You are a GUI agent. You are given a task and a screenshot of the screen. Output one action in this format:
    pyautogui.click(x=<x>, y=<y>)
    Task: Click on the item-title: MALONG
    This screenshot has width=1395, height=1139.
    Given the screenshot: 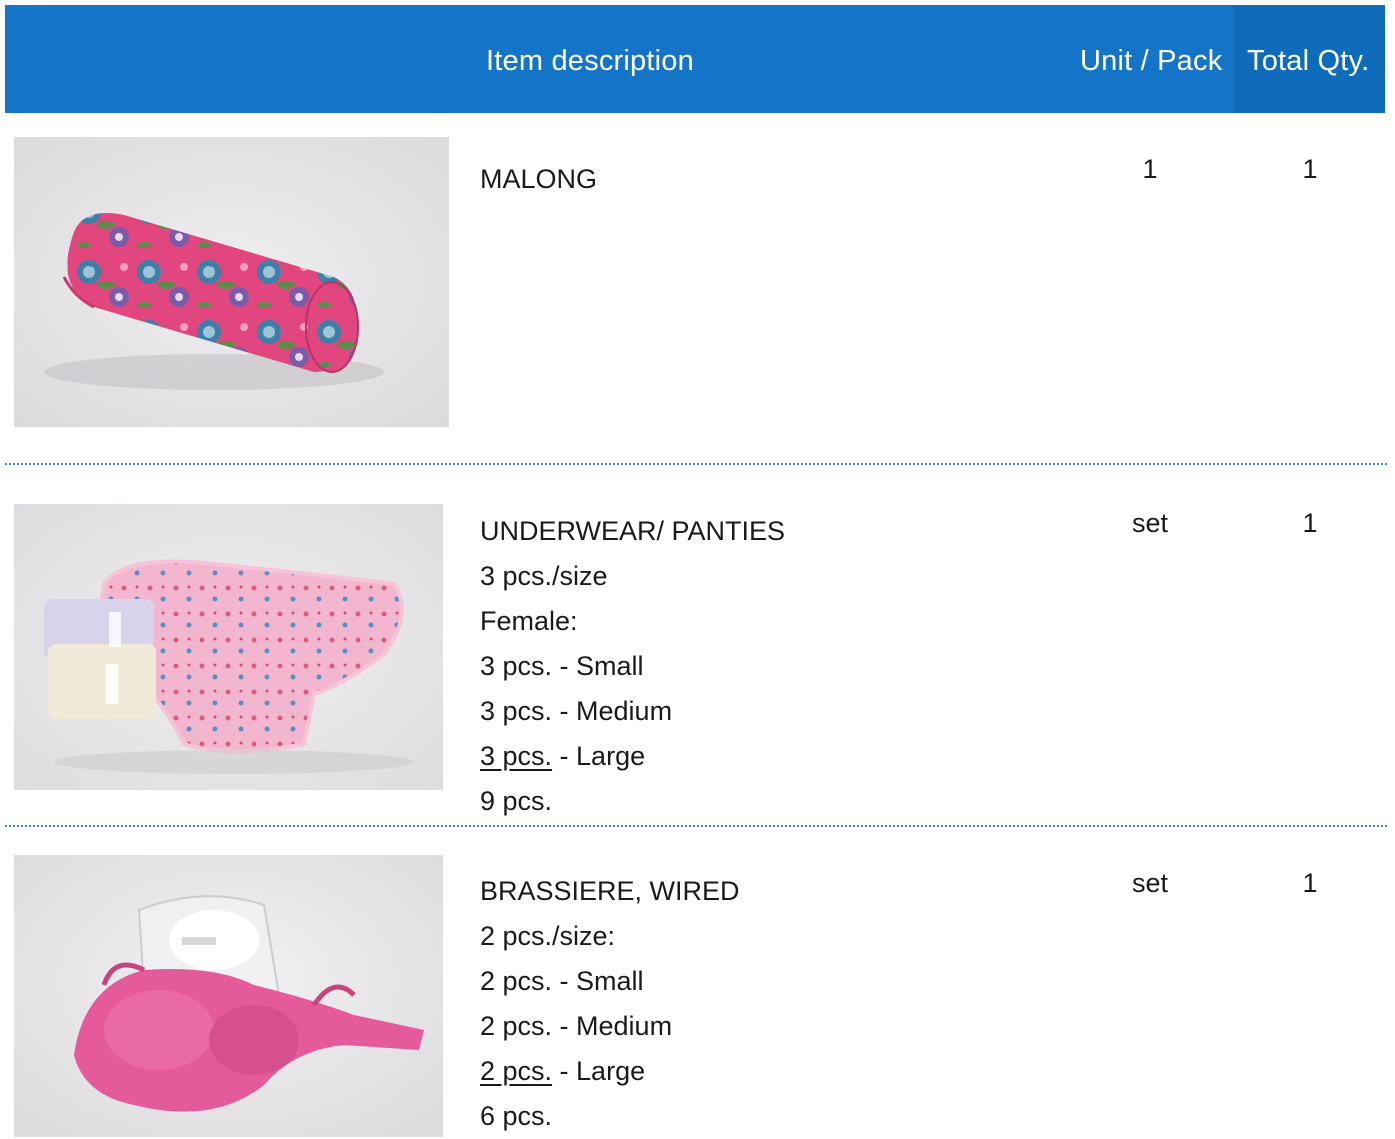 What is the action you would take?
    pyautogui.click(x=539, y=179)
    